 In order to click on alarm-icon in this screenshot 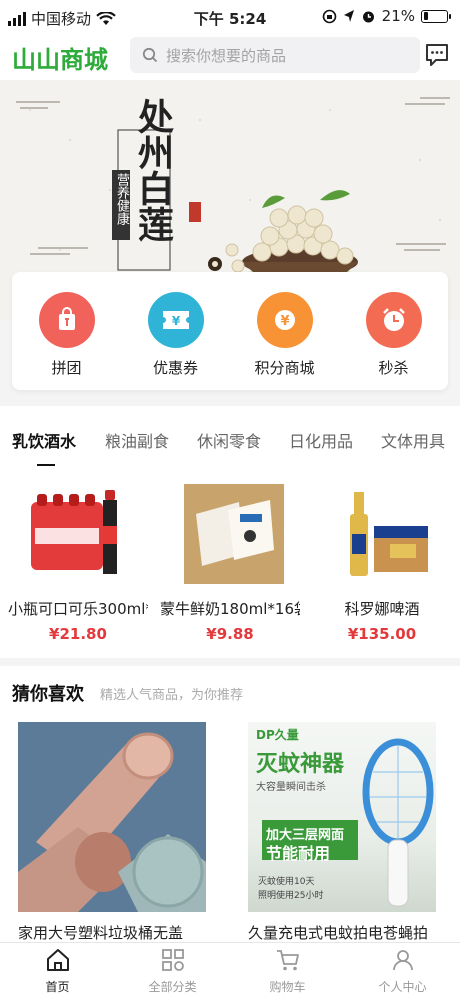, I will do `click(368, 16)`.